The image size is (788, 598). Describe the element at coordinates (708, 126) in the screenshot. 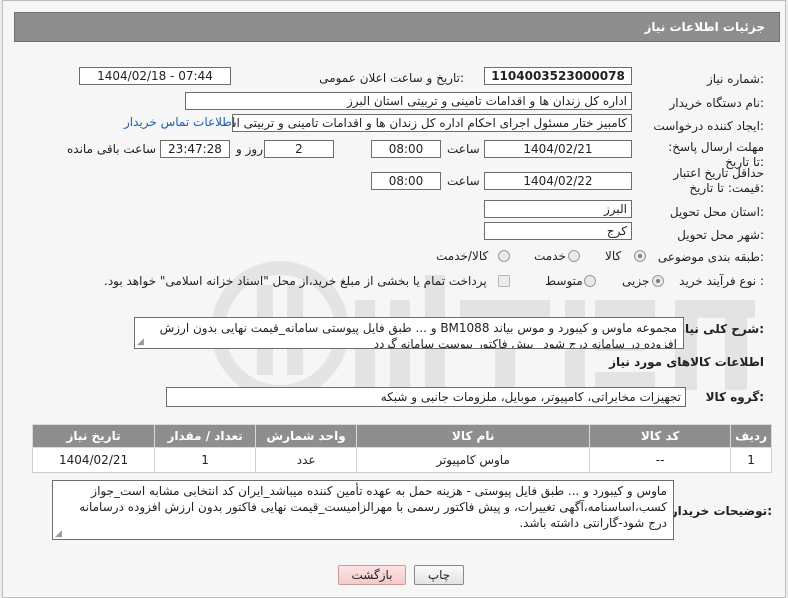

I see `requester-label: ایجاد کننده درخواست:` at that location.